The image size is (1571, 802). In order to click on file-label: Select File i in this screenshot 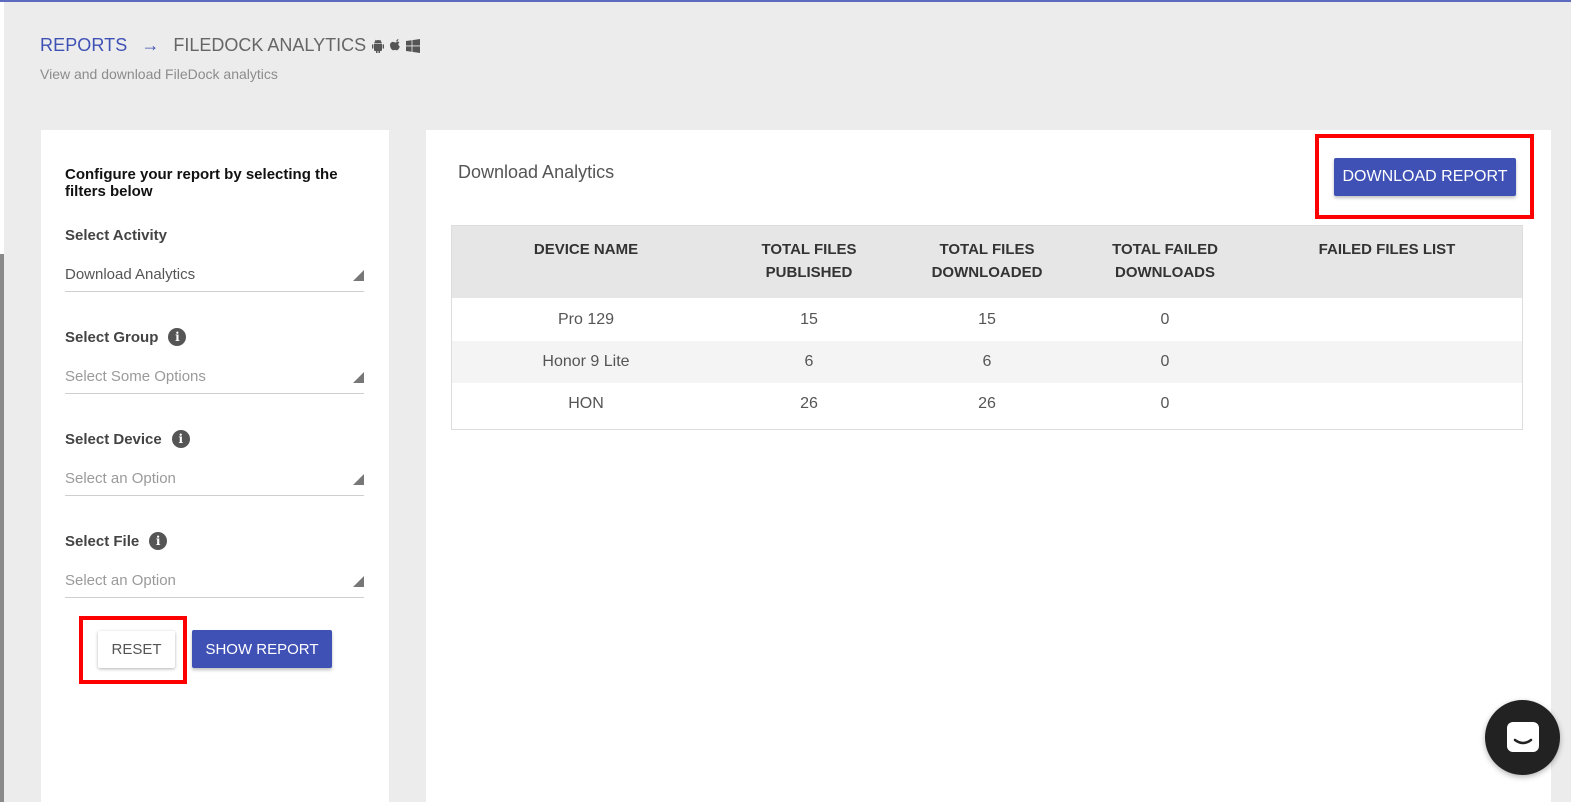, I will do `click(116, 541)`.